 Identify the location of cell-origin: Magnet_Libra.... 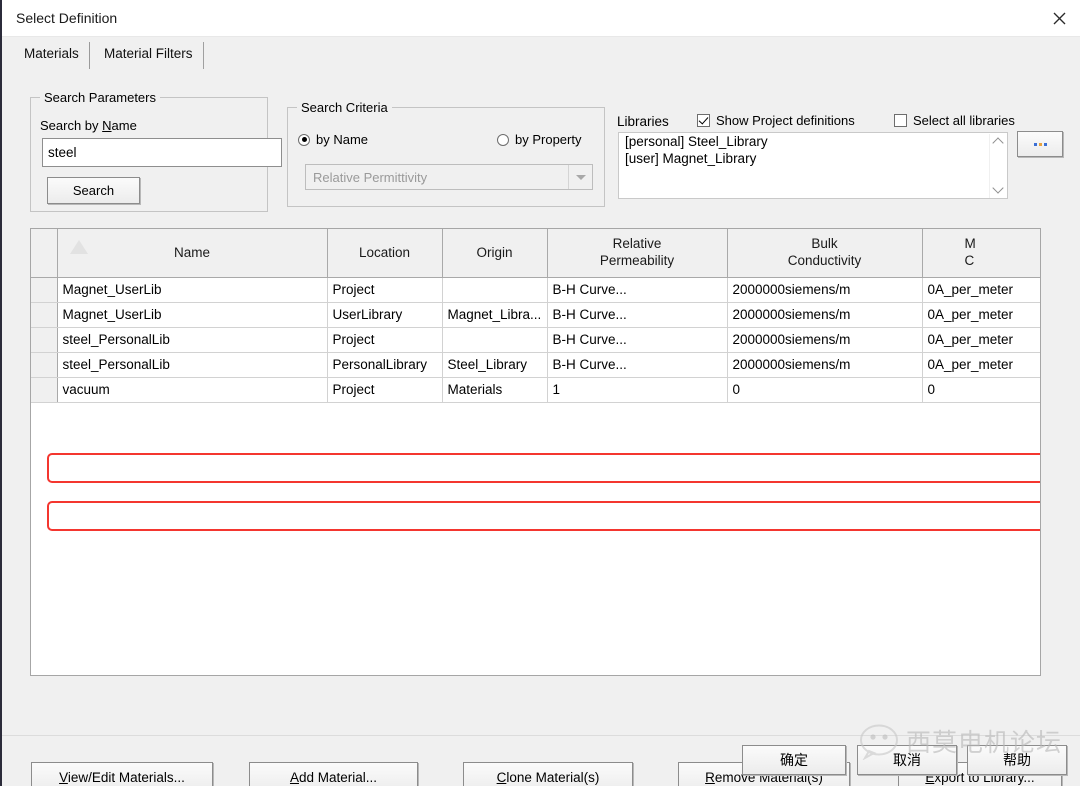
(495, 315).